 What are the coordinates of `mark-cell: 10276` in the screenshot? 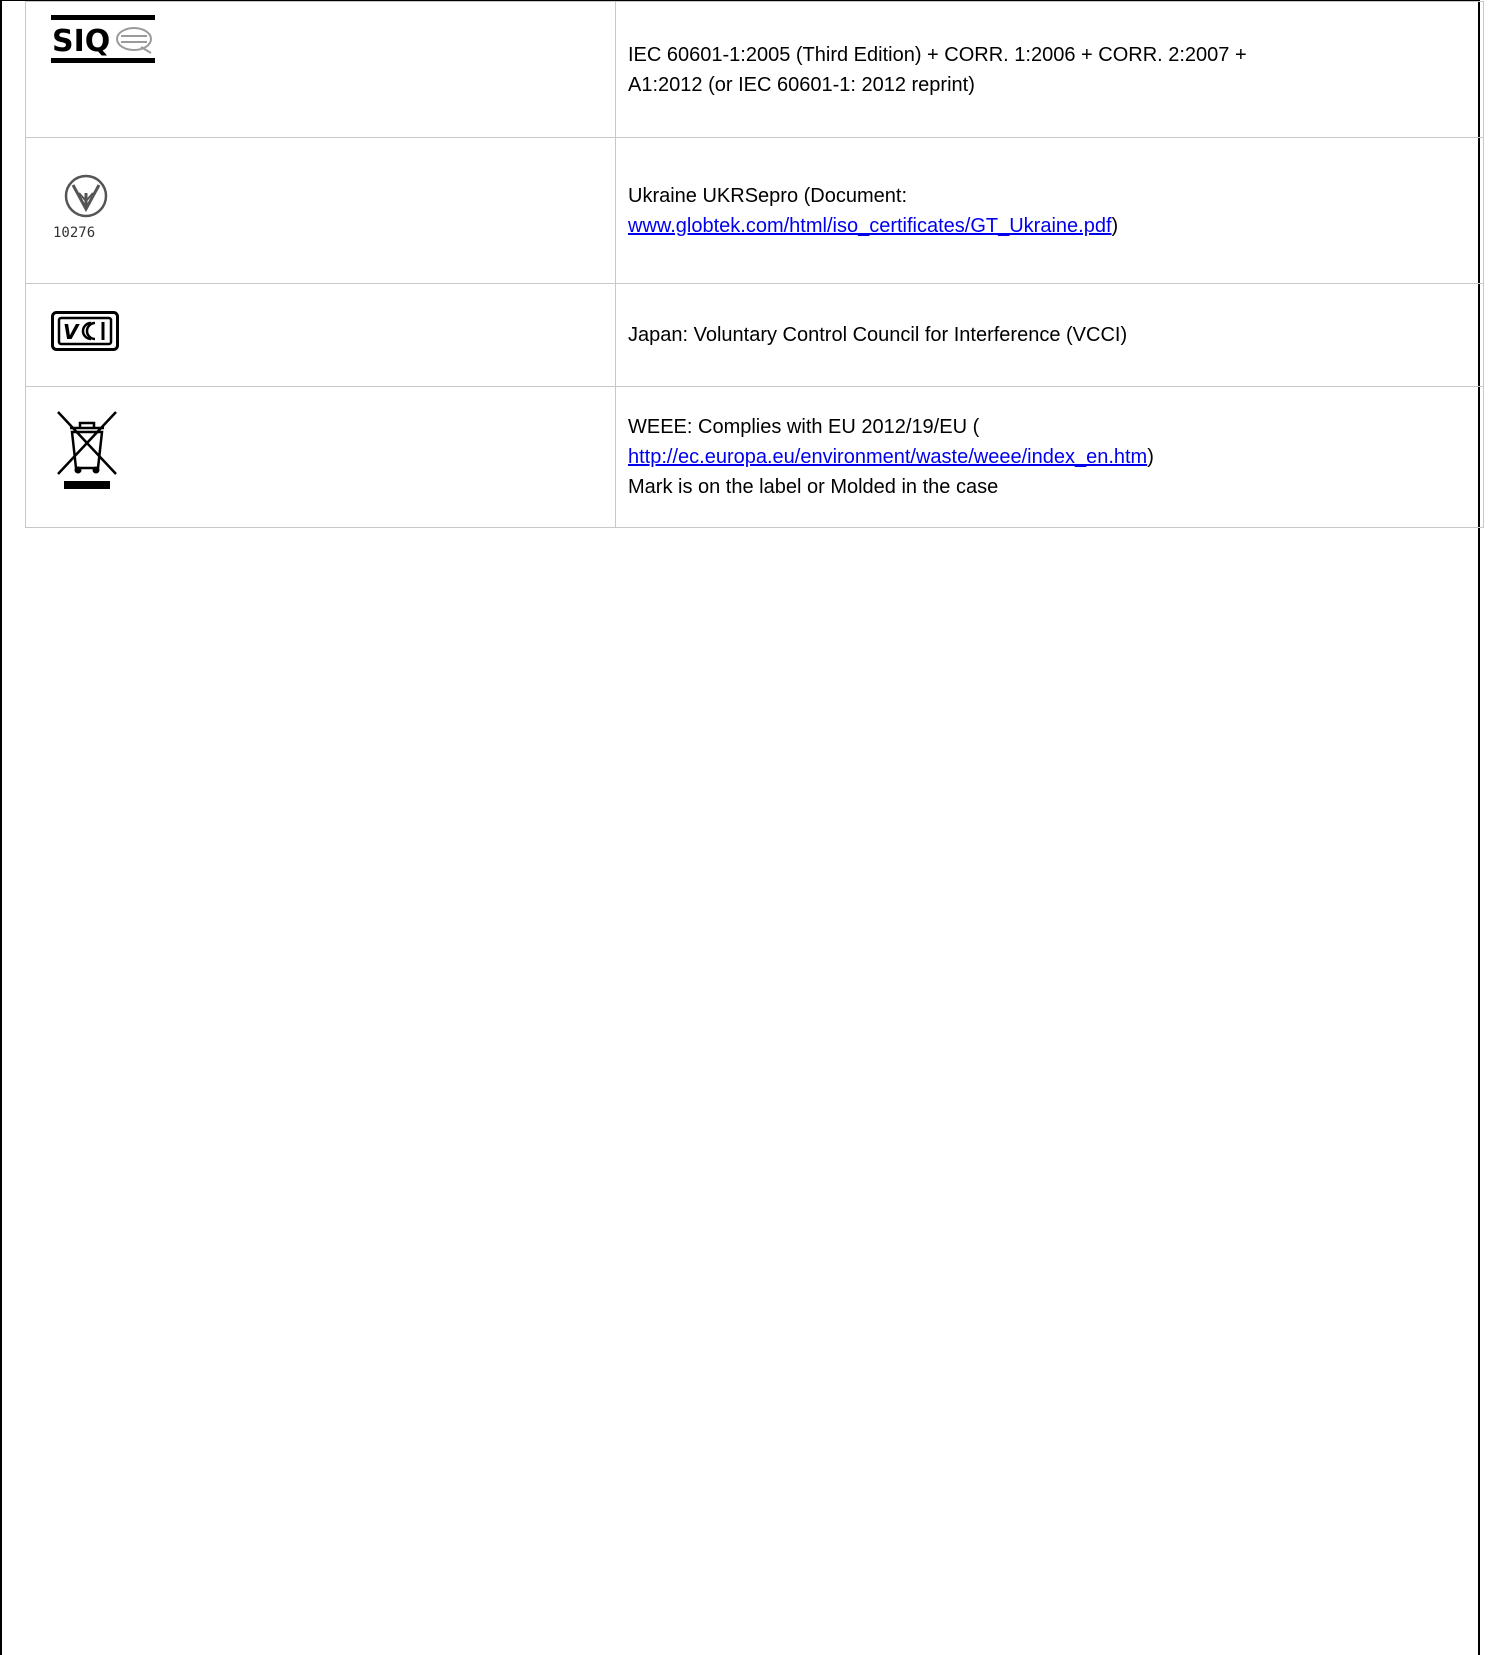 It's located at (320, 210).